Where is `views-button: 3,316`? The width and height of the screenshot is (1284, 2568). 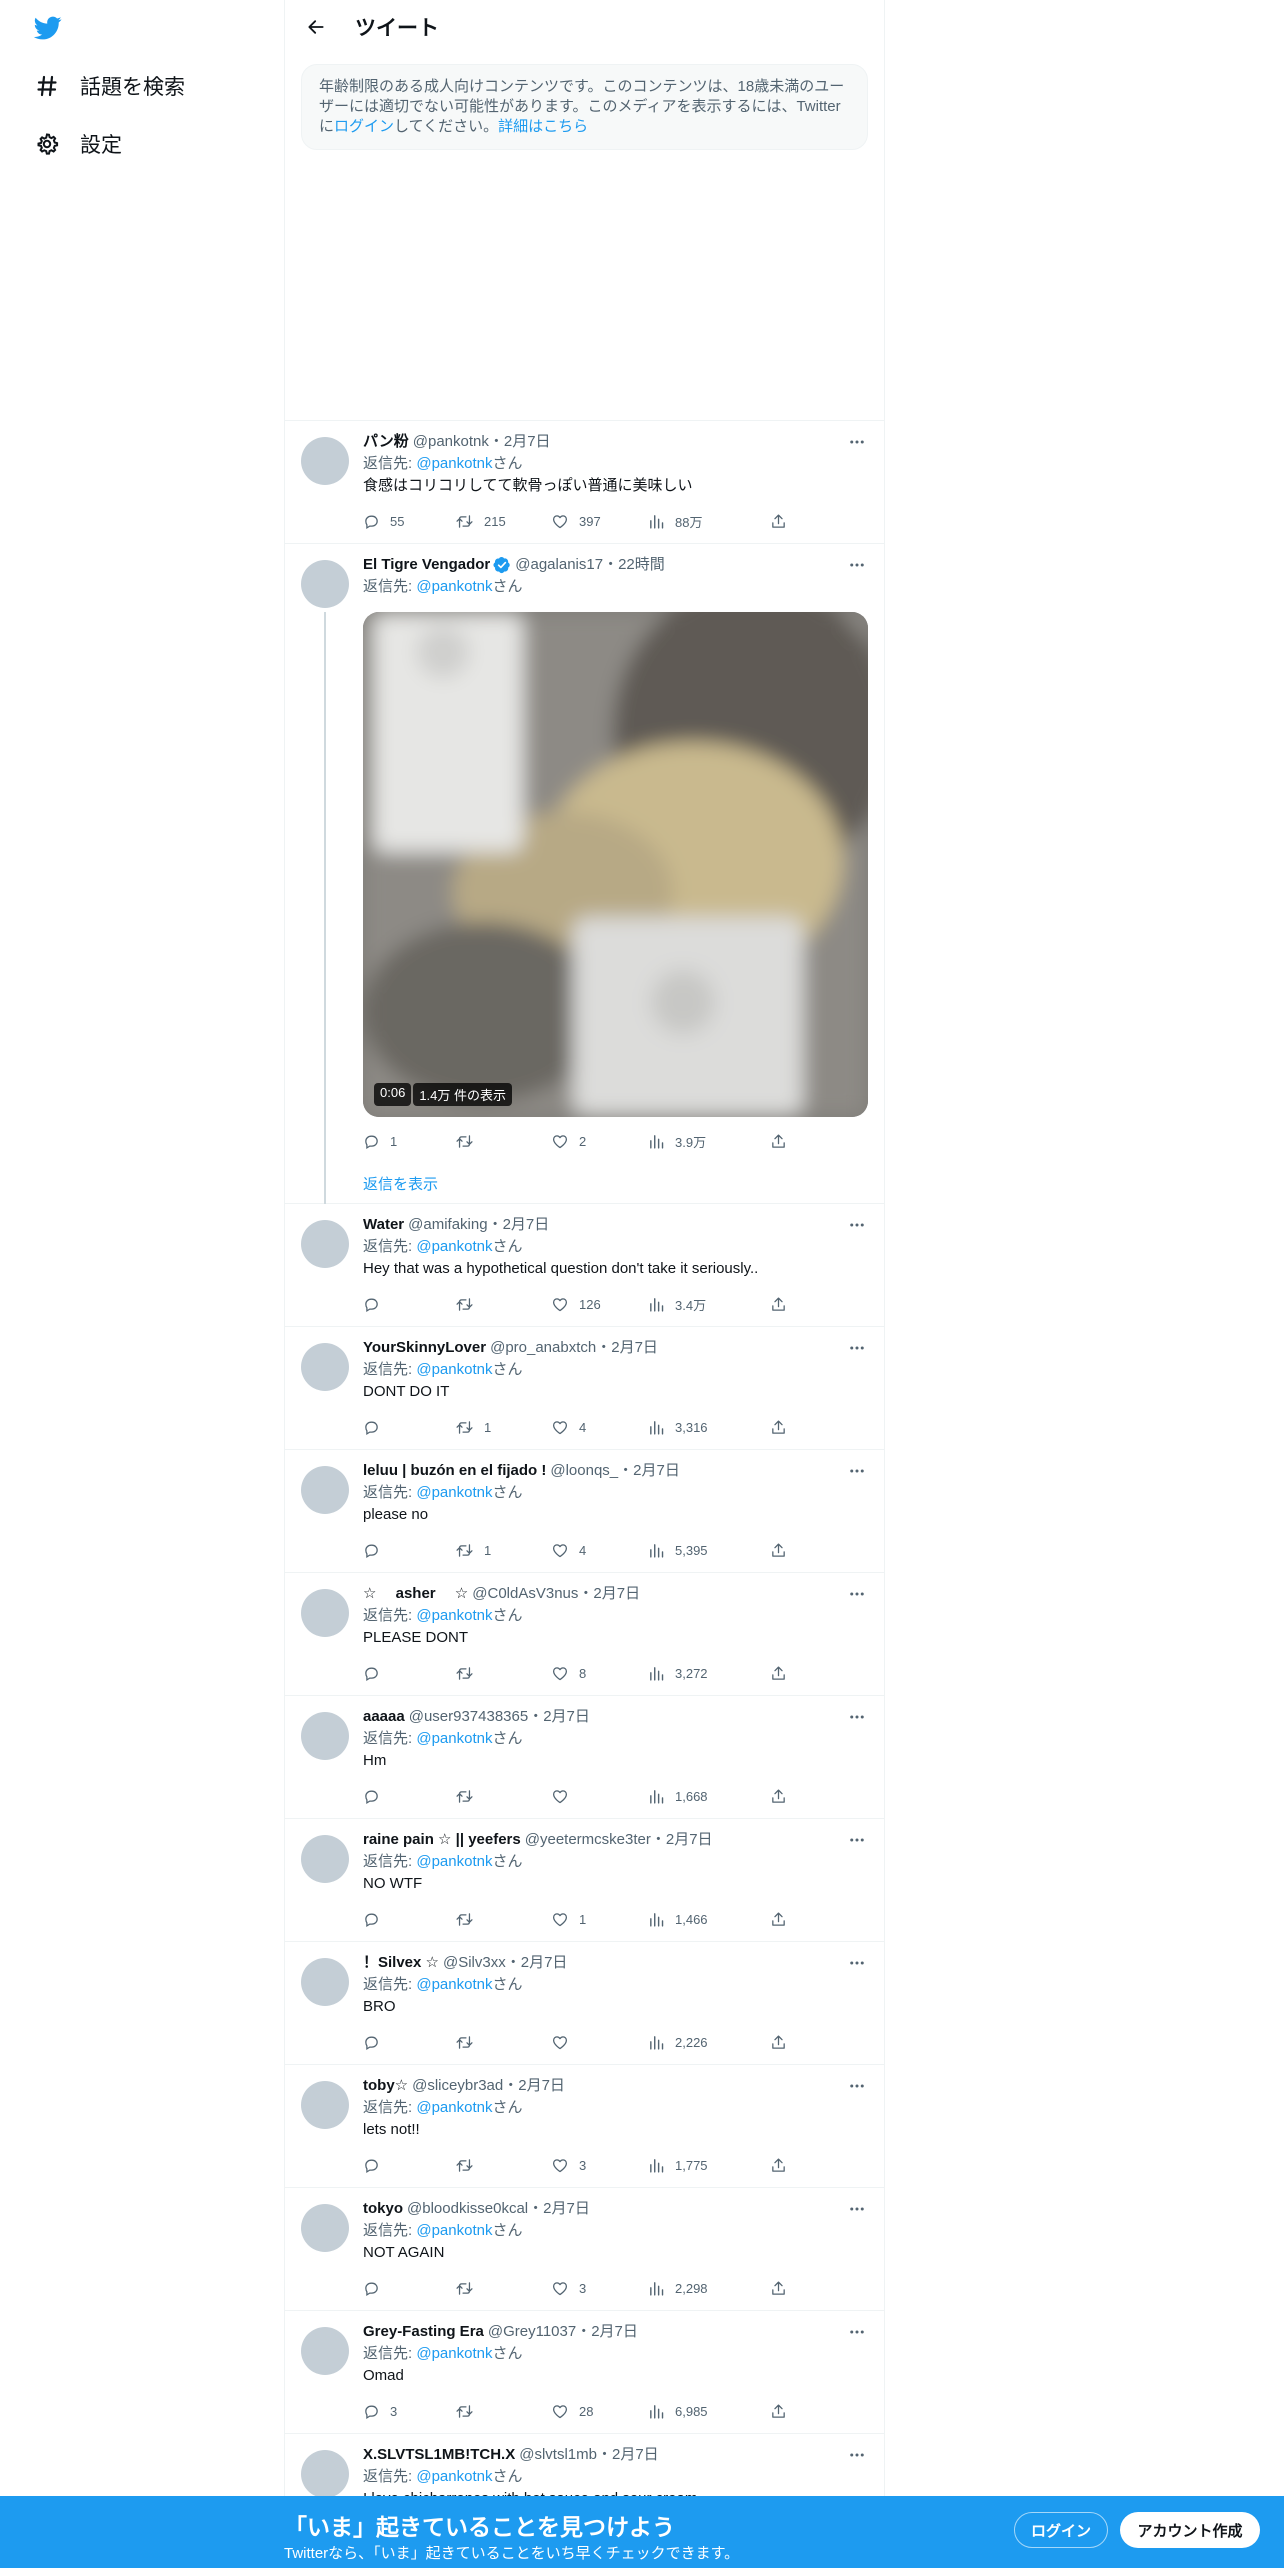
views-button: 3,316 is located at coordinates (698, 1427).